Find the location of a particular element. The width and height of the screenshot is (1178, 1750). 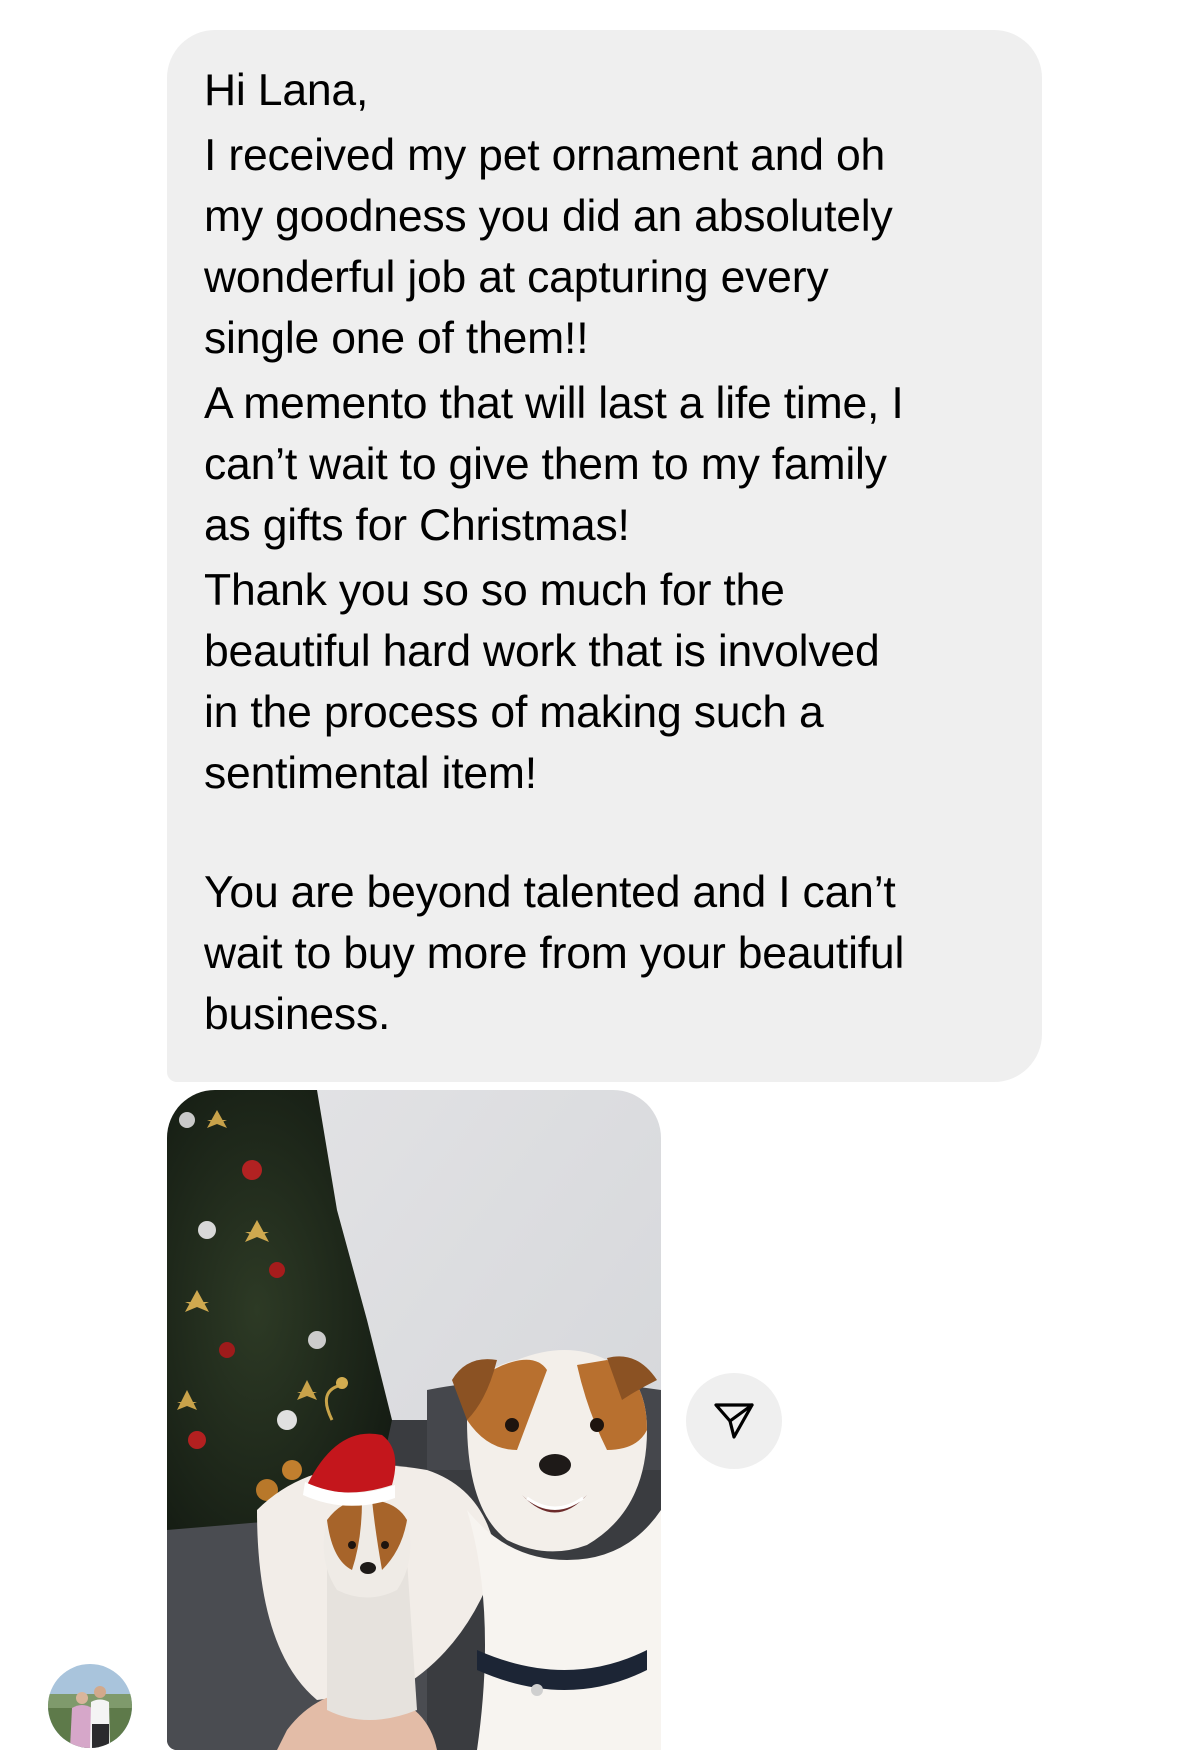

message-paragraph-greeting: Hi Lana, is located at coordinates (286, 90).